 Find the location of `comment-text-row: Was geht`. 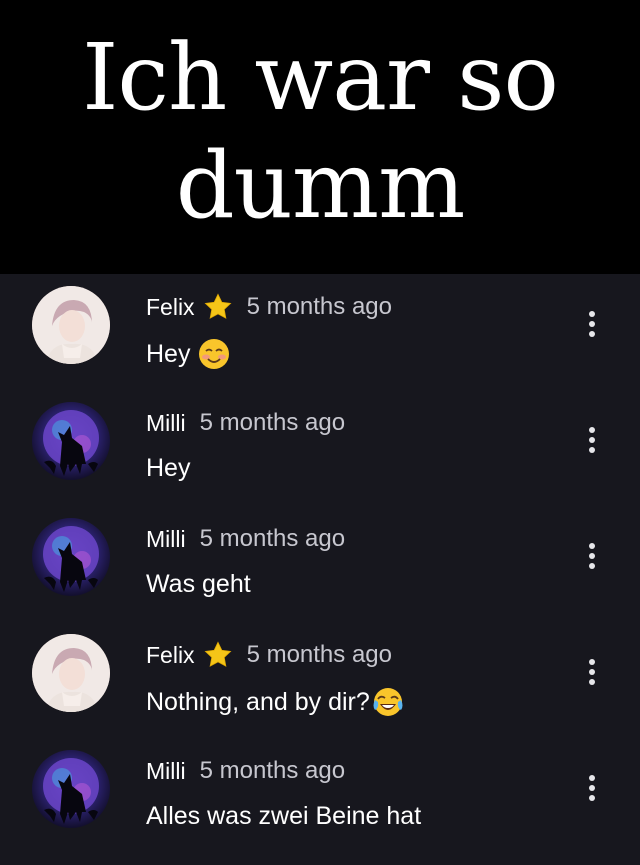

comment-text-row: Was geht is located at coordinates (198, 584).